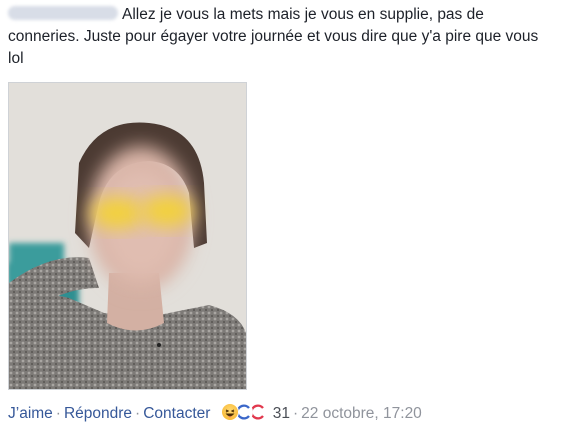 This screenshot has width=566, height=430. I want to click on contact-link: Contacter, so click(176, 413).